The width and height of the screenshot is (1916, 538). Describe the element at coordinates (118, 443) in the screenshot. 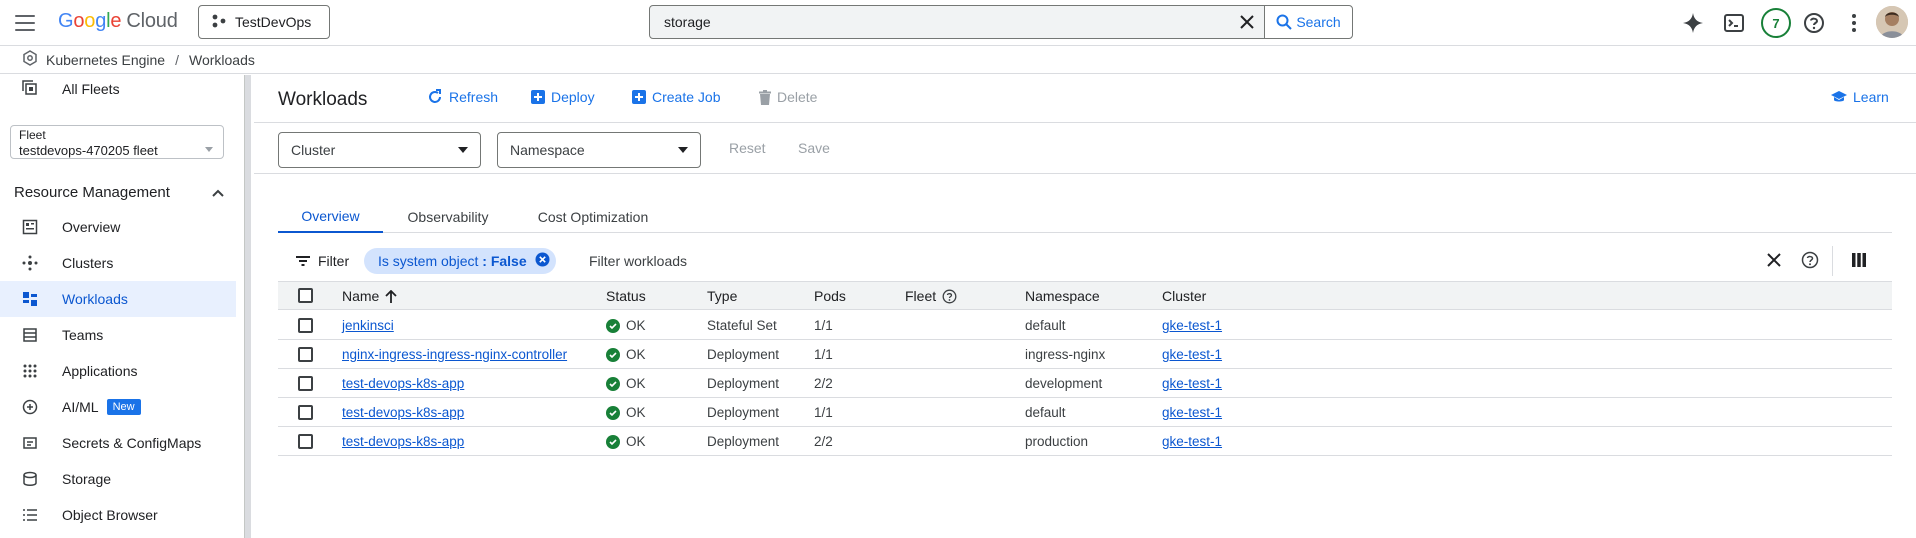

I see `sidebar-item-secrets-configmaps: Secrets & ConfigMaps` at that location.